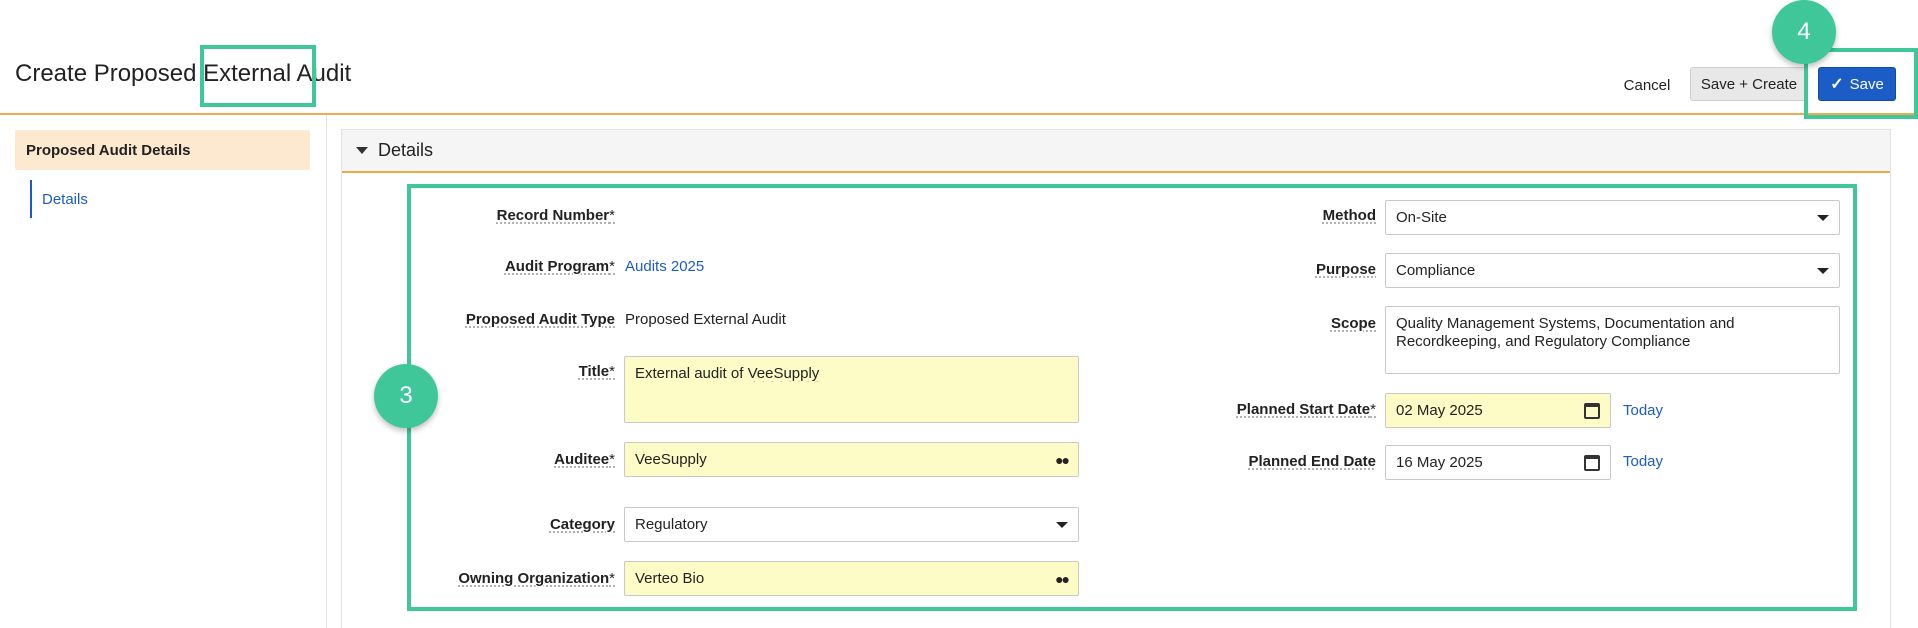 This screenshot has height=628, width=1918. Describe the element at coordinates (596, 371) in the screenshot. I see `title-label: Title*` at that location.